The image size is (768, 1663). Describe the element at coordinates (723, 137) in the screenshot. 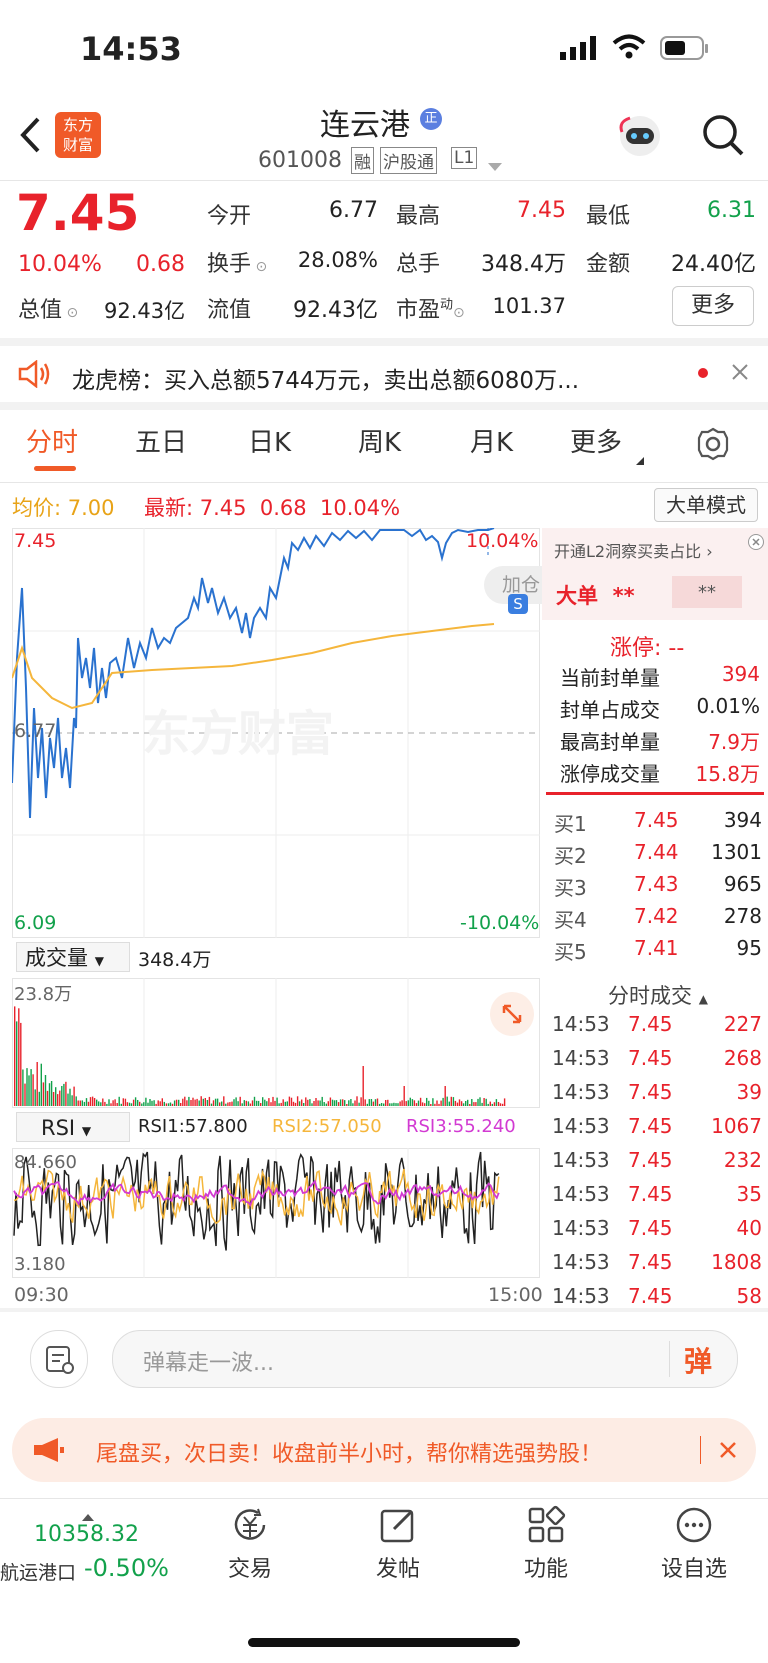

I see `search-icon` at that location.